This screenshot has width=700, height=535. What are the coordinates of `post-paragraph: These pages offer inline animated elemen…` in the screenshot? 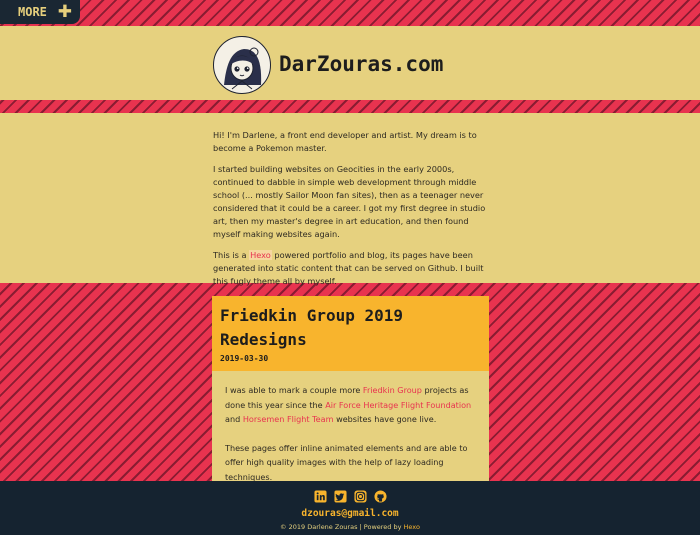 It's located at (346, 462).